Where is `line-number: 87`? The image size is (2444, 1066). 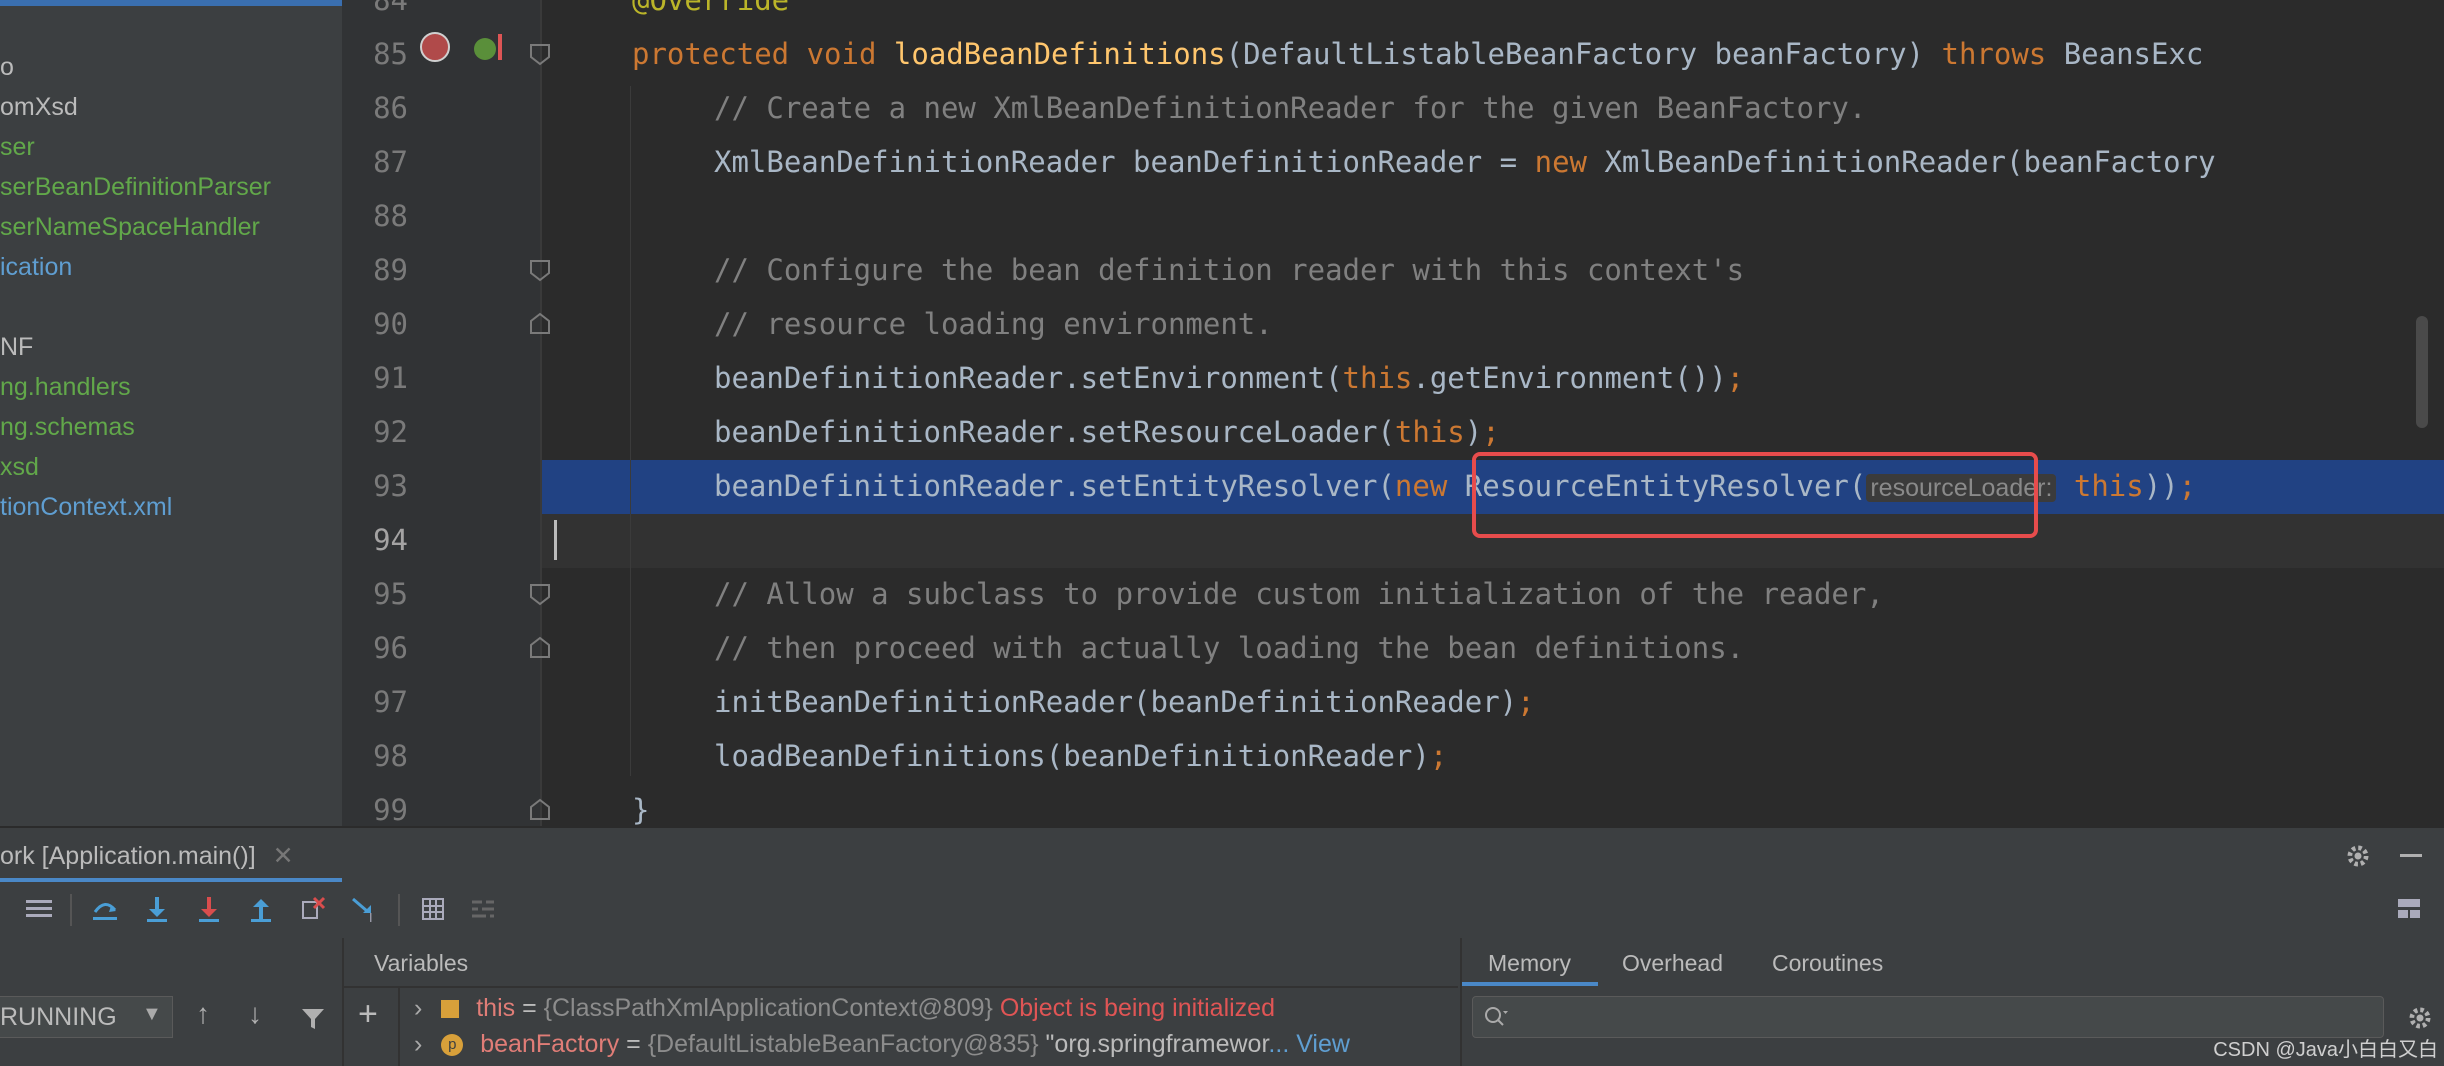
line-number: 87 is located at coordinates (390, 162).